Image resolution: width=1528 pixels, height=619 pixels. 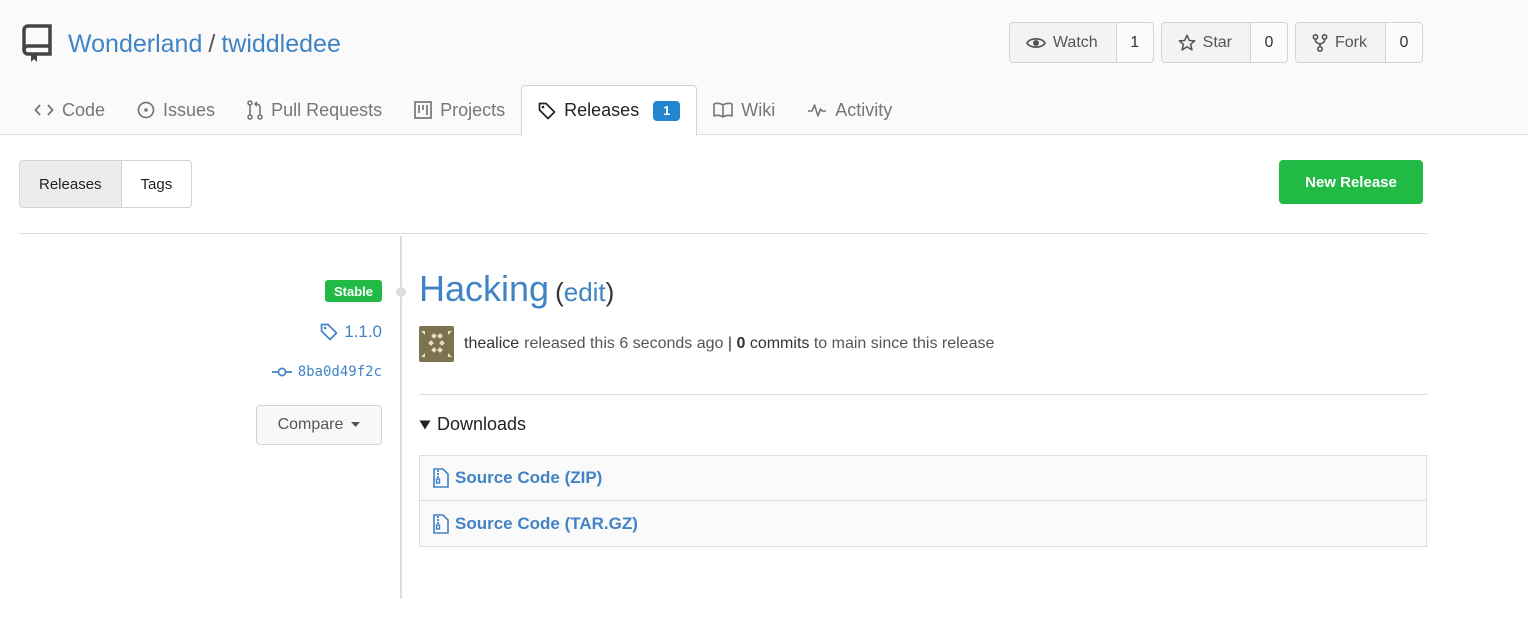 What do you see at coordinates (1320, 42) in the screenshot?
I see `fork-icon` at bounding box center [1320, 42].